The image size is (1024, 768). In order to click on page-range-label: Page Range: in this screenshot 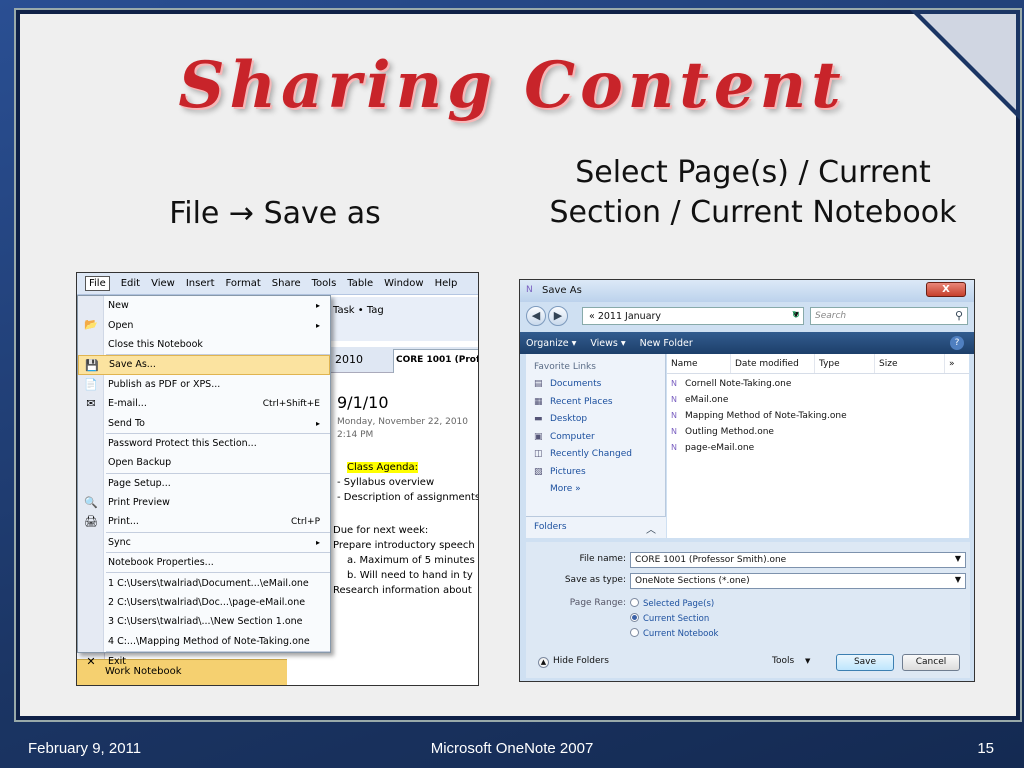, I will do `click(597, 603)`.